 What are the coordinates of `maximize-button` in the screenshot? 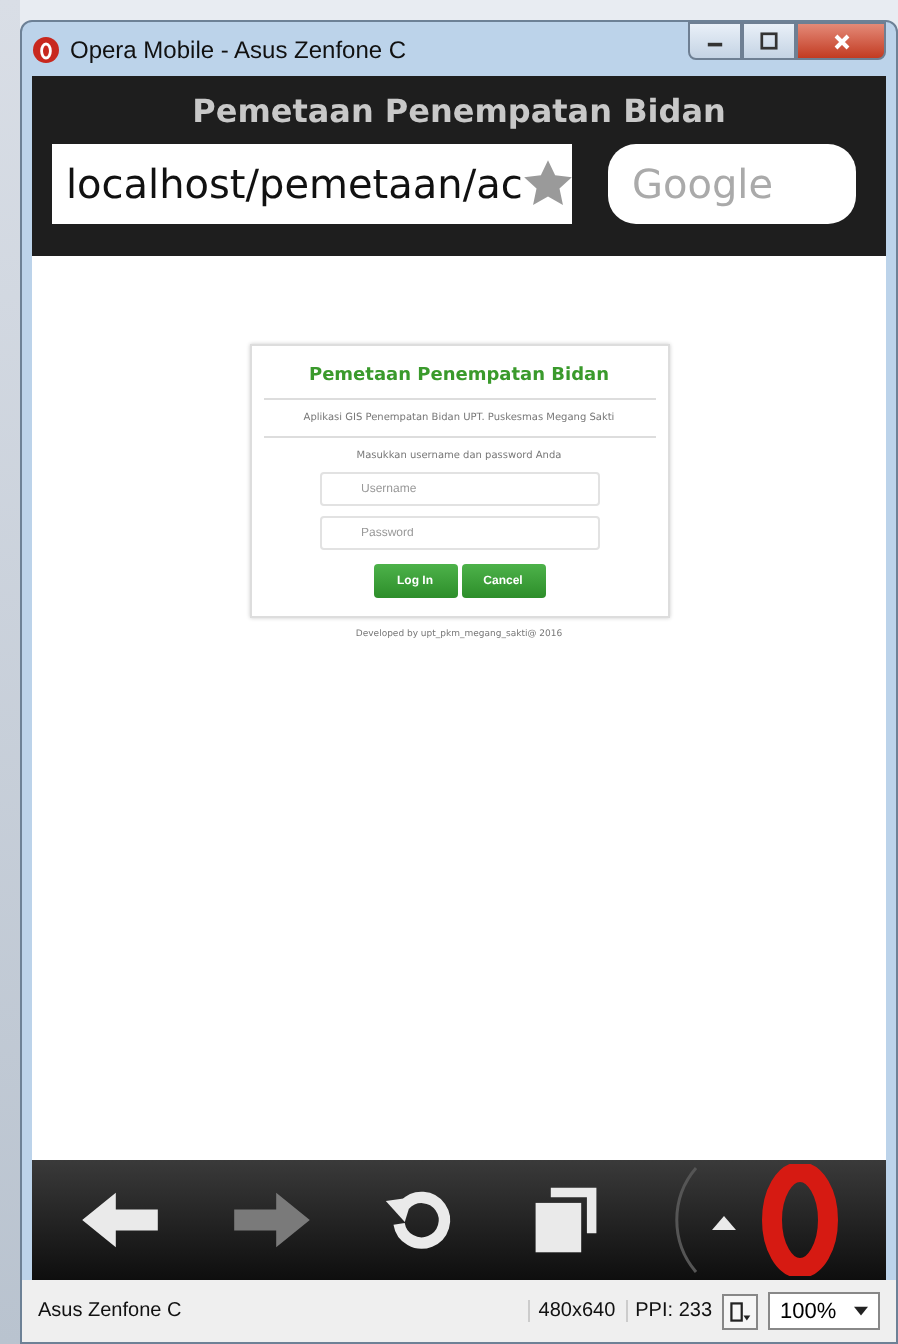 It's located at (769, 41).